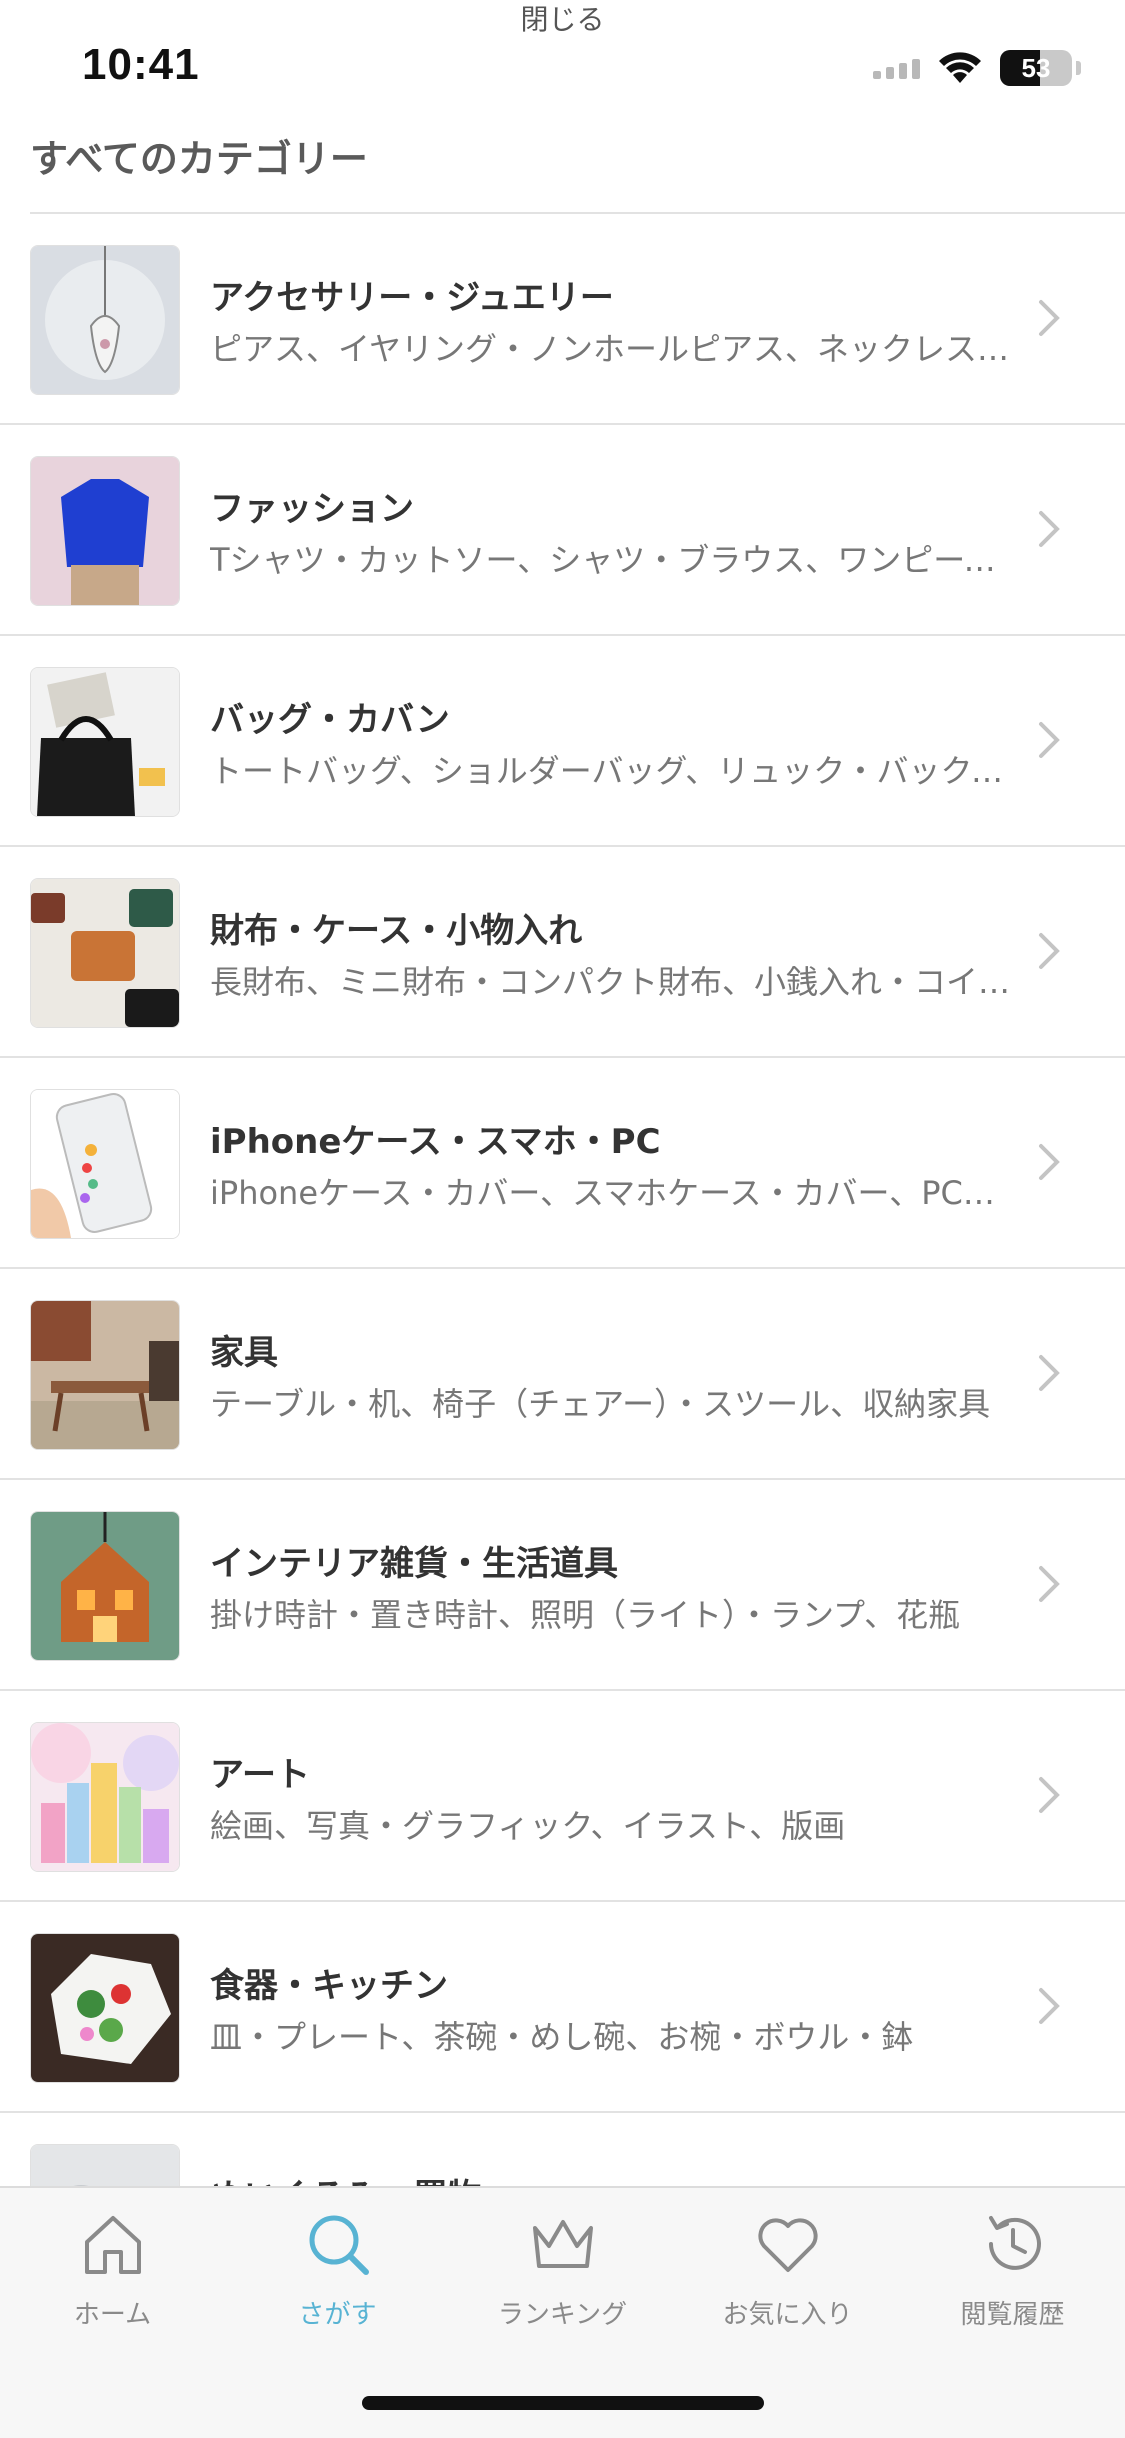 Image resolution: width=1125 pixels, height=2438 pixels. I want to click on home-icon, so click(112, 2245).